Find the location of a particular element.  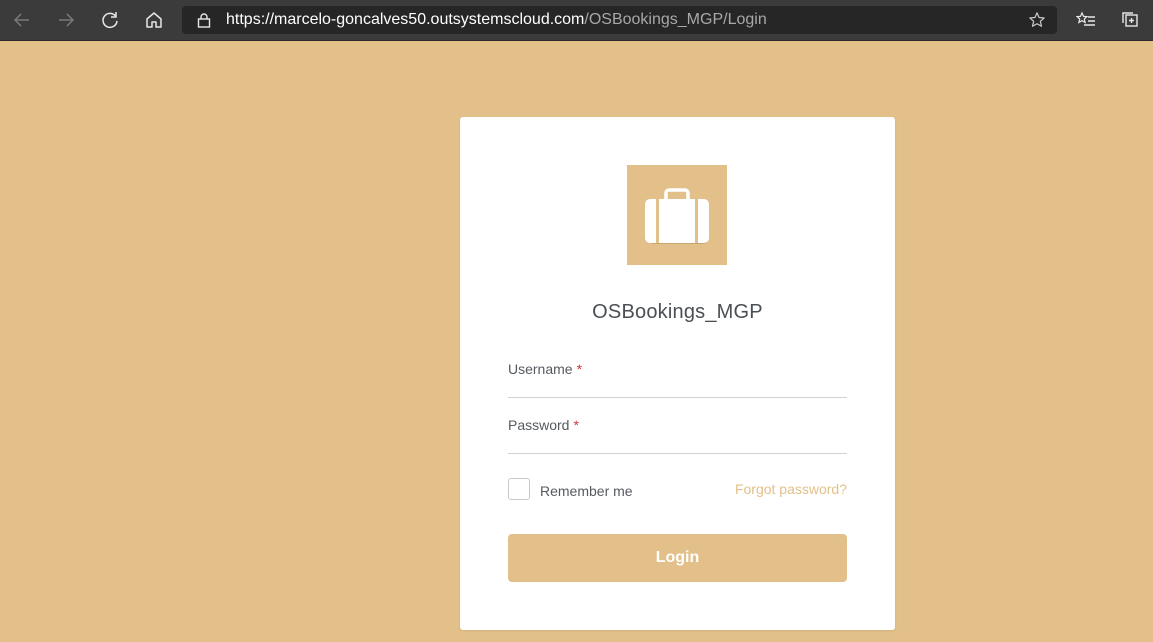

password-field: Password * is located at coordinates (679, 436).